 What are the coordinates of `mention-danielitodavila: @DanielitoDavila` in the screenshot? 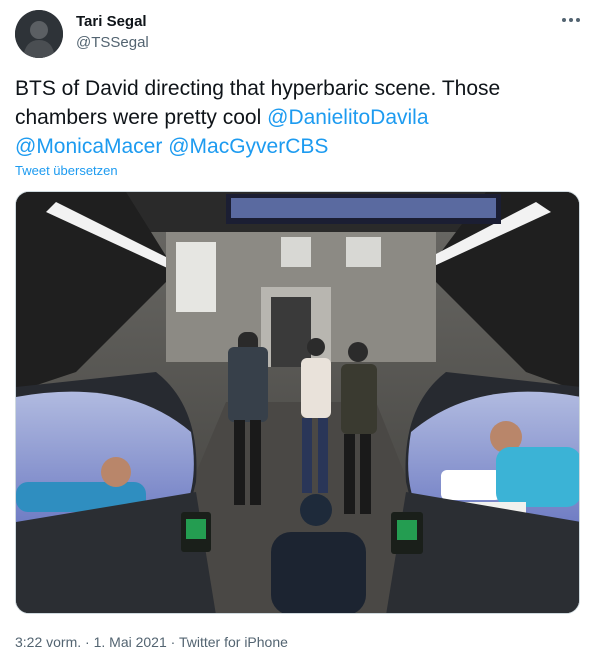 It's located at (347, 117).